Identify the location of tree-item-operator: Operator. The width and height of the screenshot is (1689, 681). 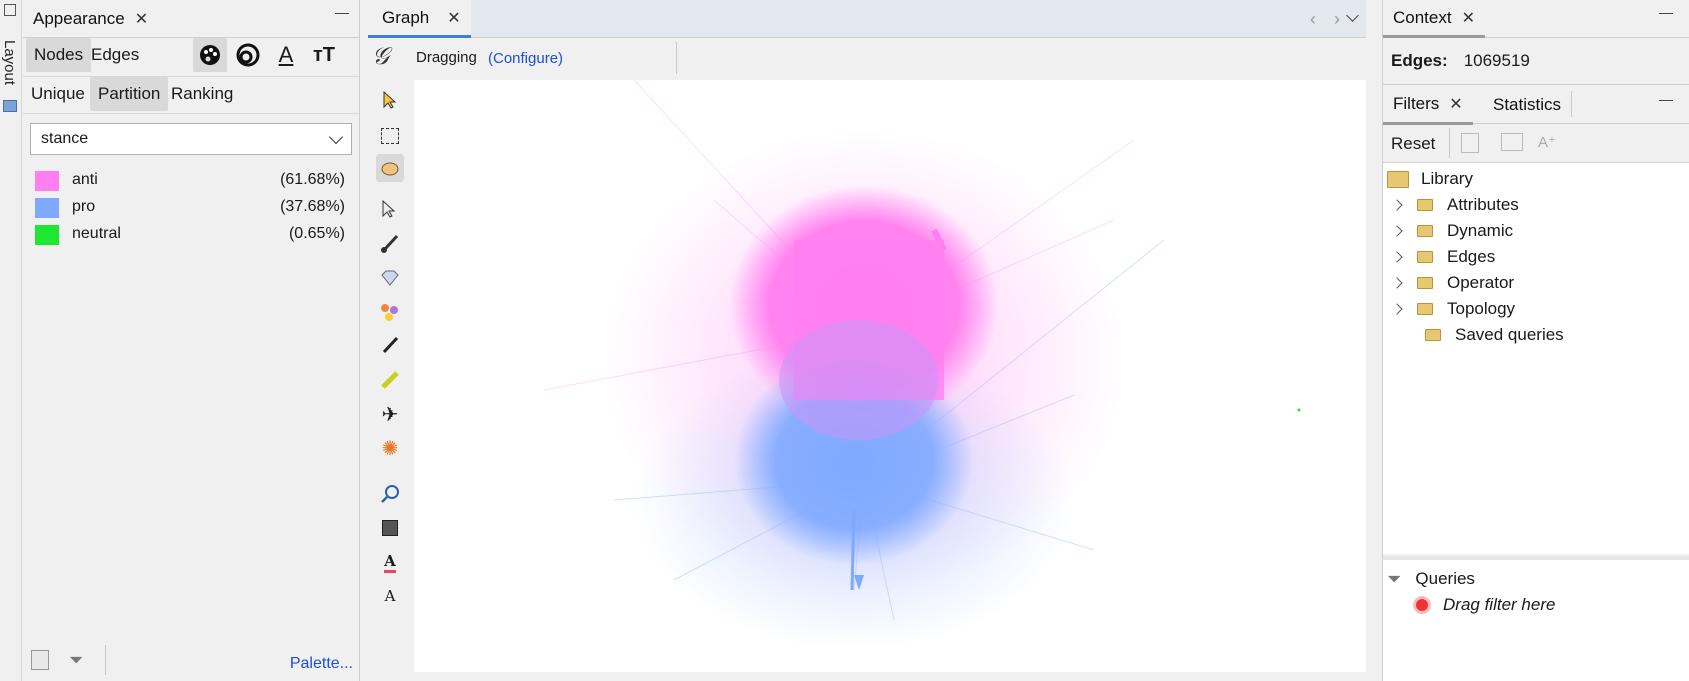
(1453, 283).